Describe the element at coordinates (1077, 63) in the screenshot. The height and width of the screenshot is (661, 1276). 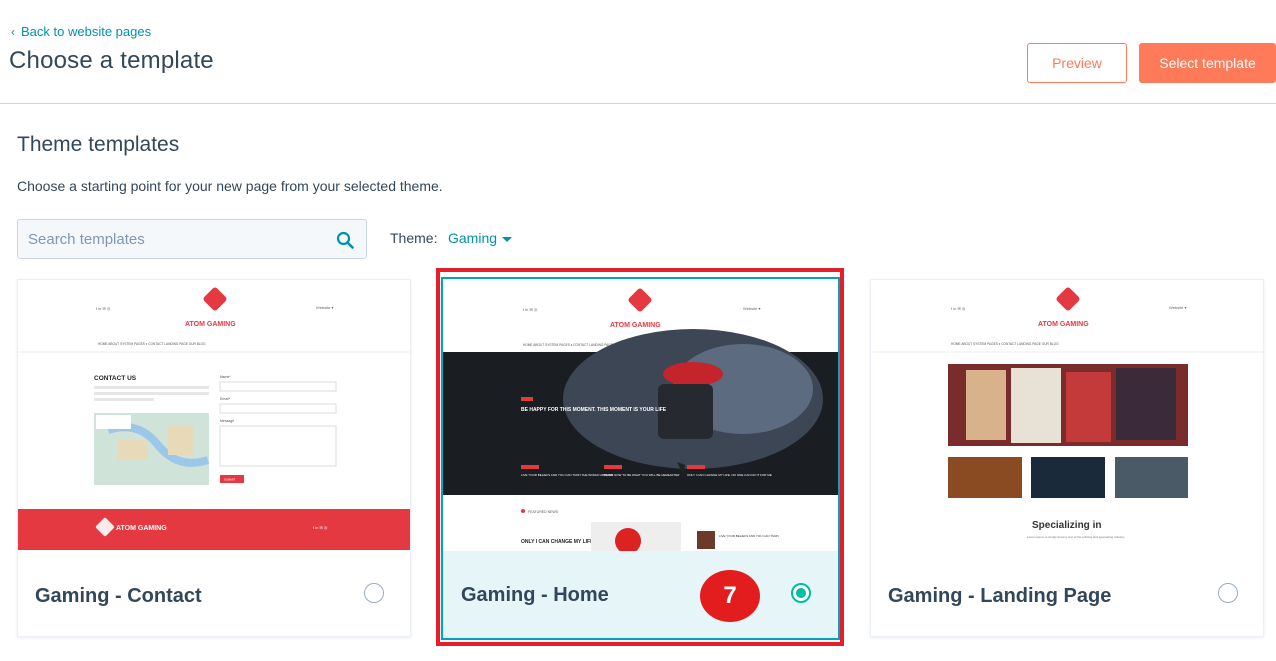
I see `preview-button: Preview` at that location.